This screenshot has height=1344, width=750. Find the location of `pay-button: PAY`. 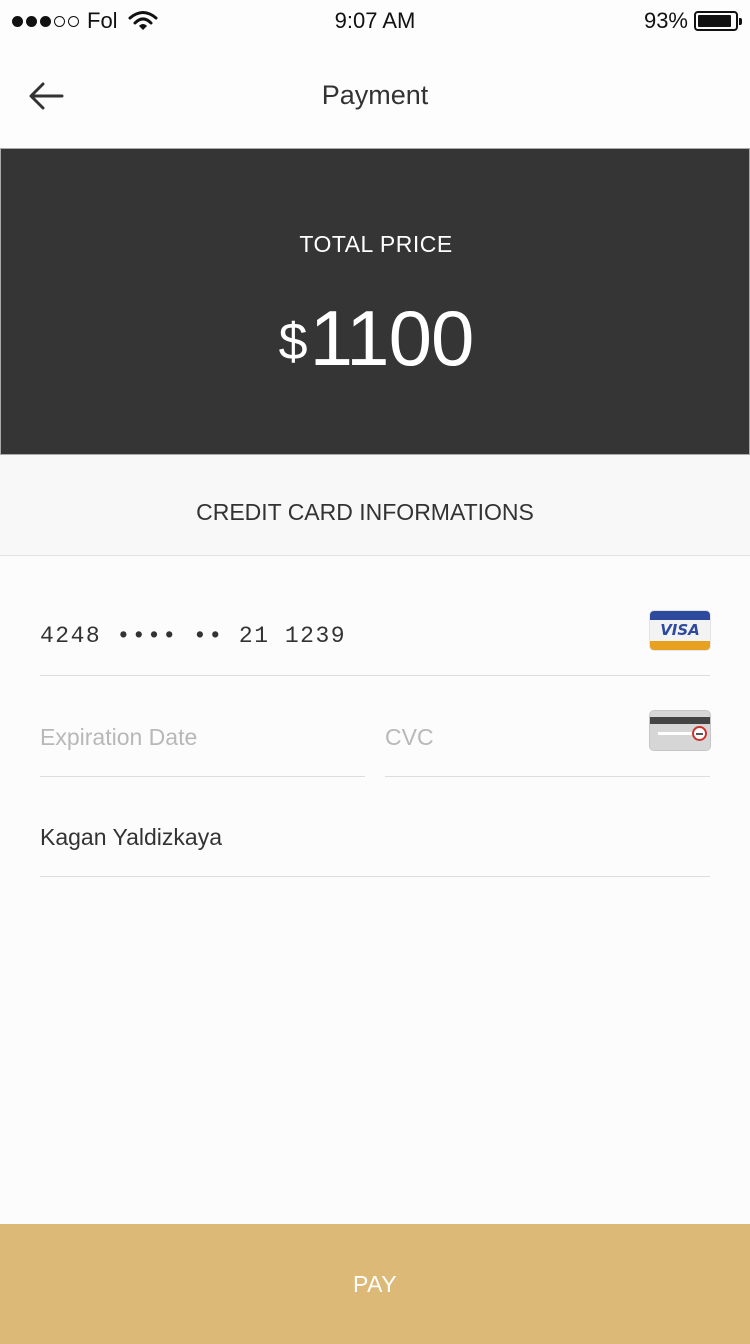

pay-button: PAY is located at coordinates (375, 1284).